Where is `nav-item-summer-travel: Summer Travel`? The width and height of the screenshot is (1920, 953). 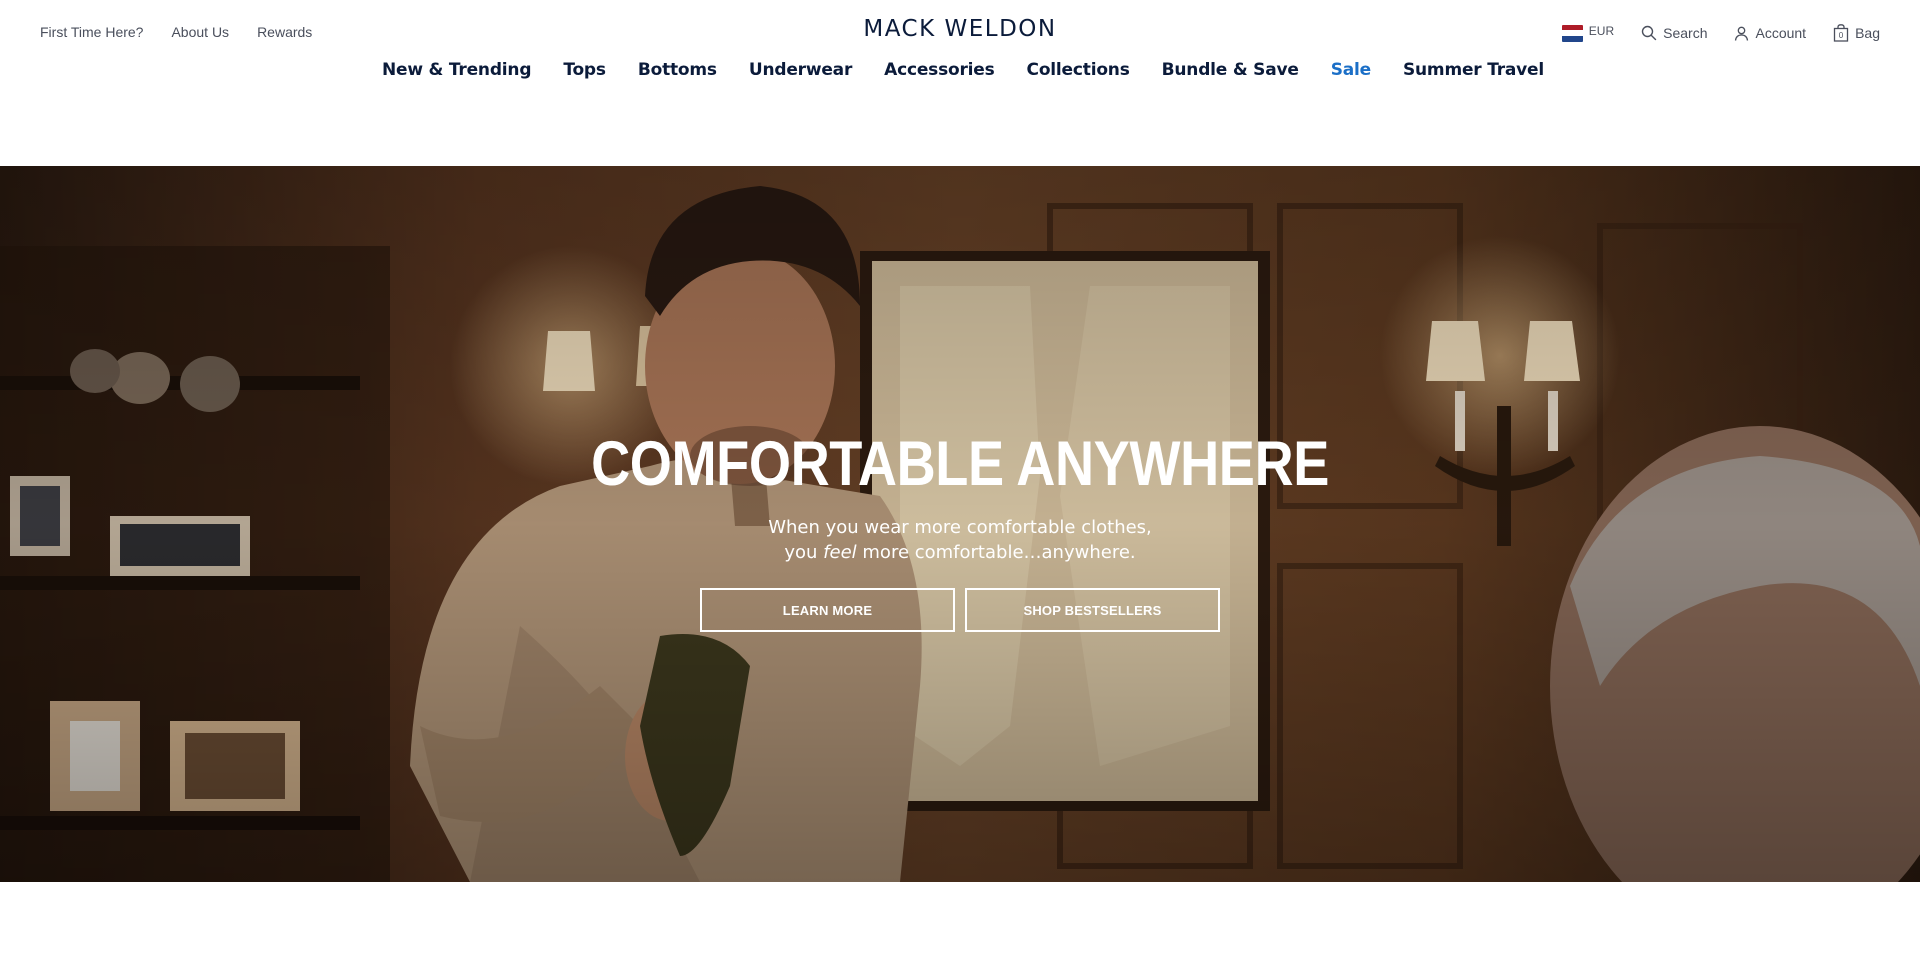 nav-item-summer-travel: Summer Travel is located at coordinates (1473, 70).